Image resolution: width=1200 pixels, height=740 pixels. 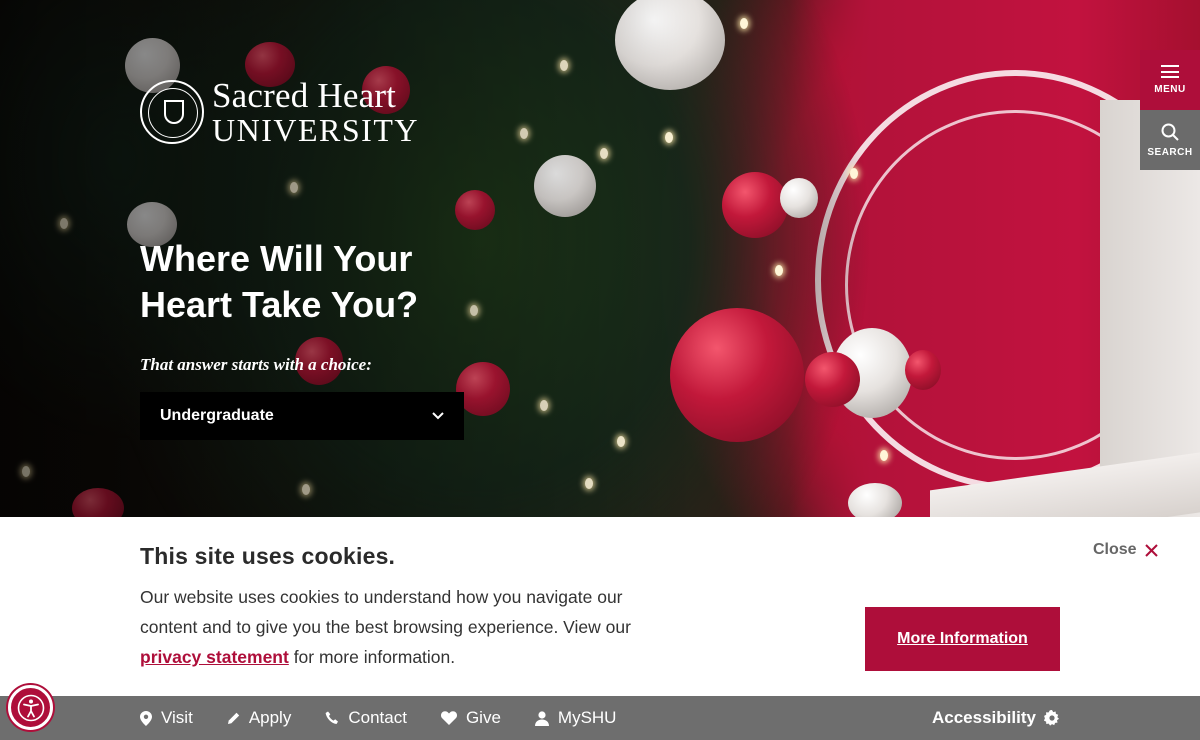 I want to click on phone-icon, so click(x=332, y=717).